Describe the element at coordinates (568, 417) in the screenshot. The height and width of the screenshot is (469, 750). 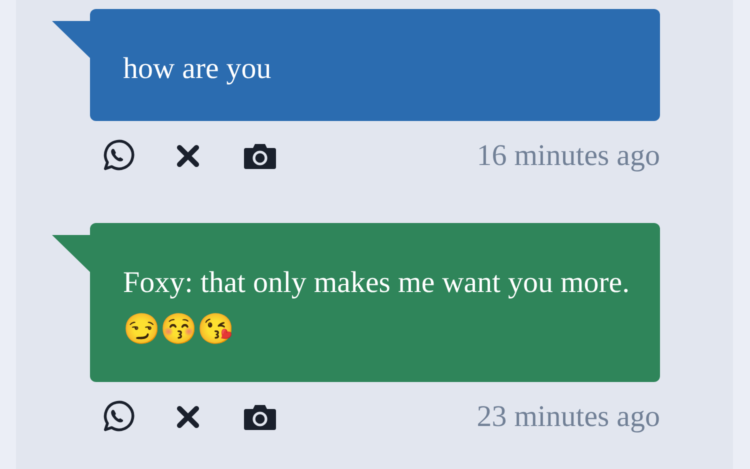
I see `timestamp: 23 minutes ago` at that location.